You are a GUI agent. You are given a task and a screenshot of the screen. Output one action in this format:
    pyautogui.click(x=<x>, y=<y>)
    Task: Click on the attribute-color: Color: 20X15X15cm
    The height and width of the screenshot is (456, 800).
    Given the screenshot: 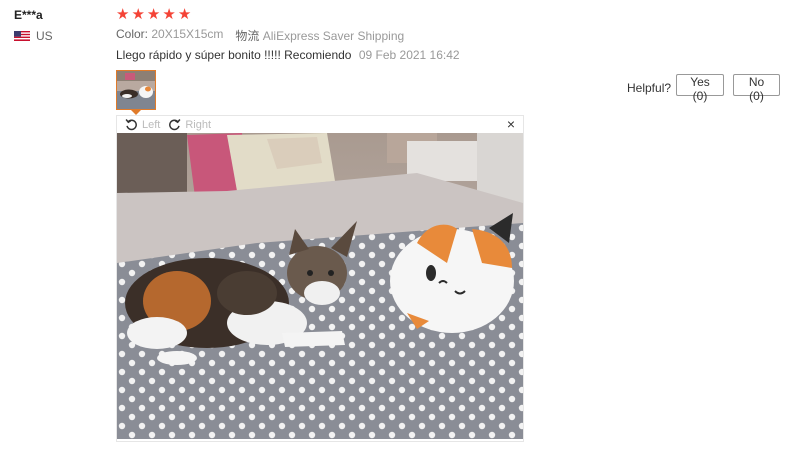 What is the action you would take?
    pyautogui.click(x=169, y=35)
    